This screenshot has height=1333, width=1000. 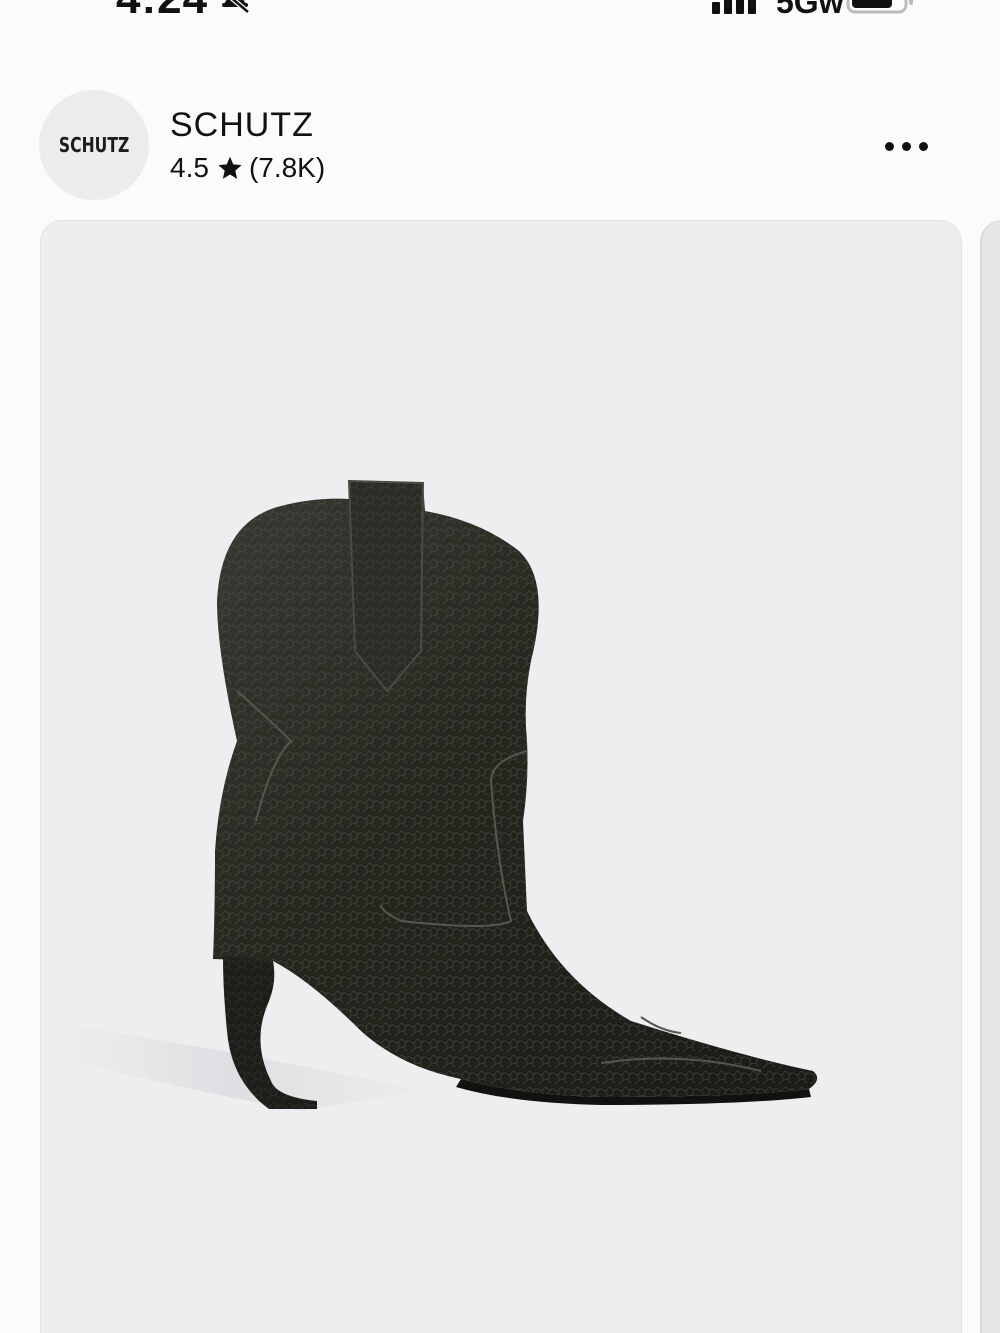 I want to click on status-bar: 4:24 5Gᴡ, so click(x=500, y=15).